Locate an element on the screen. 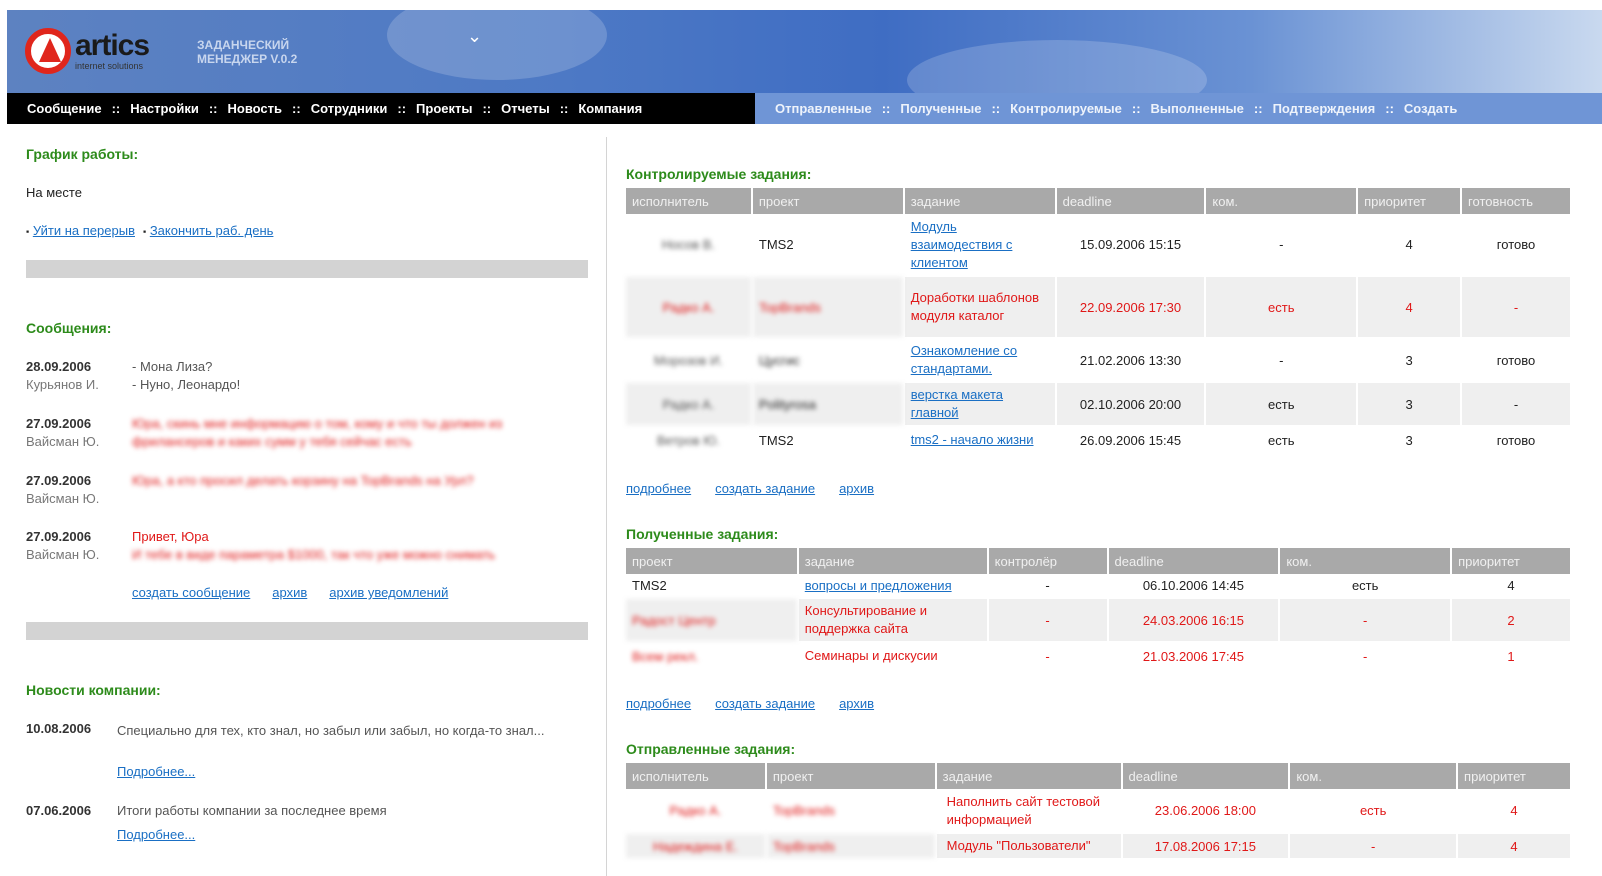  messages-title: Сообщения: is located at coordinates (69, 328).